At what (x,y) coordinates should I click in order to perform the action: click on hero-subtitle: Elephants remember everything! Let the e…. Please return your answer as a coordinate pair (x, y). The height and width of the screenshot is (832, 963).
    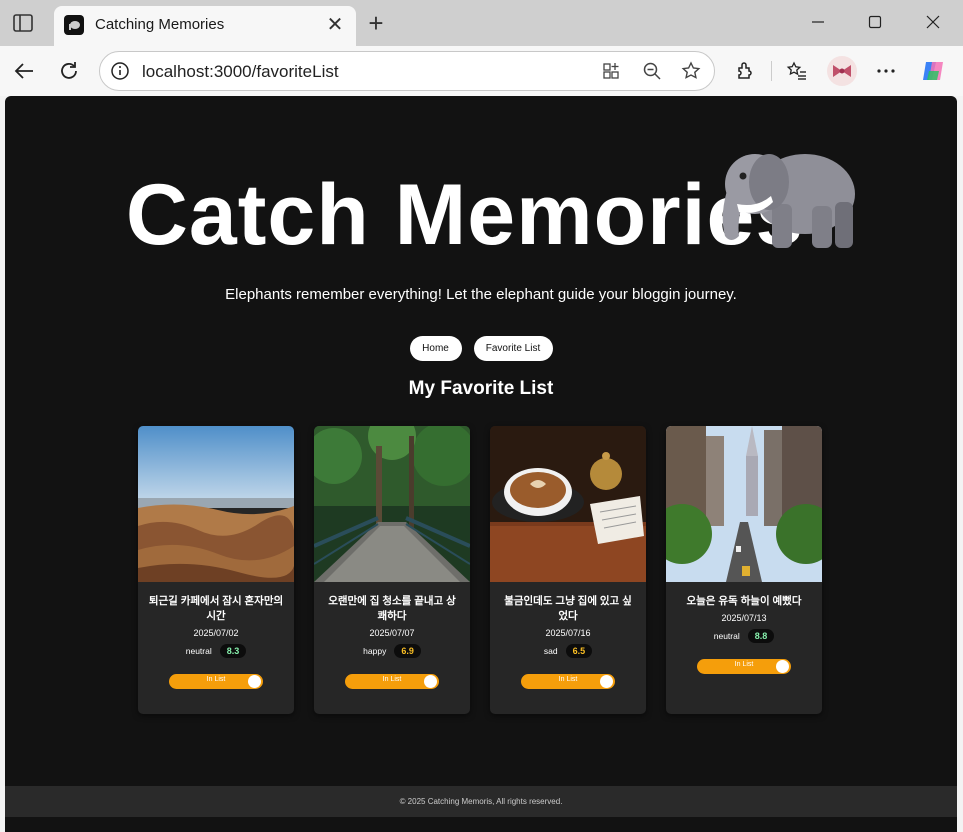
    Looking at the image, I should click on (481, 294).